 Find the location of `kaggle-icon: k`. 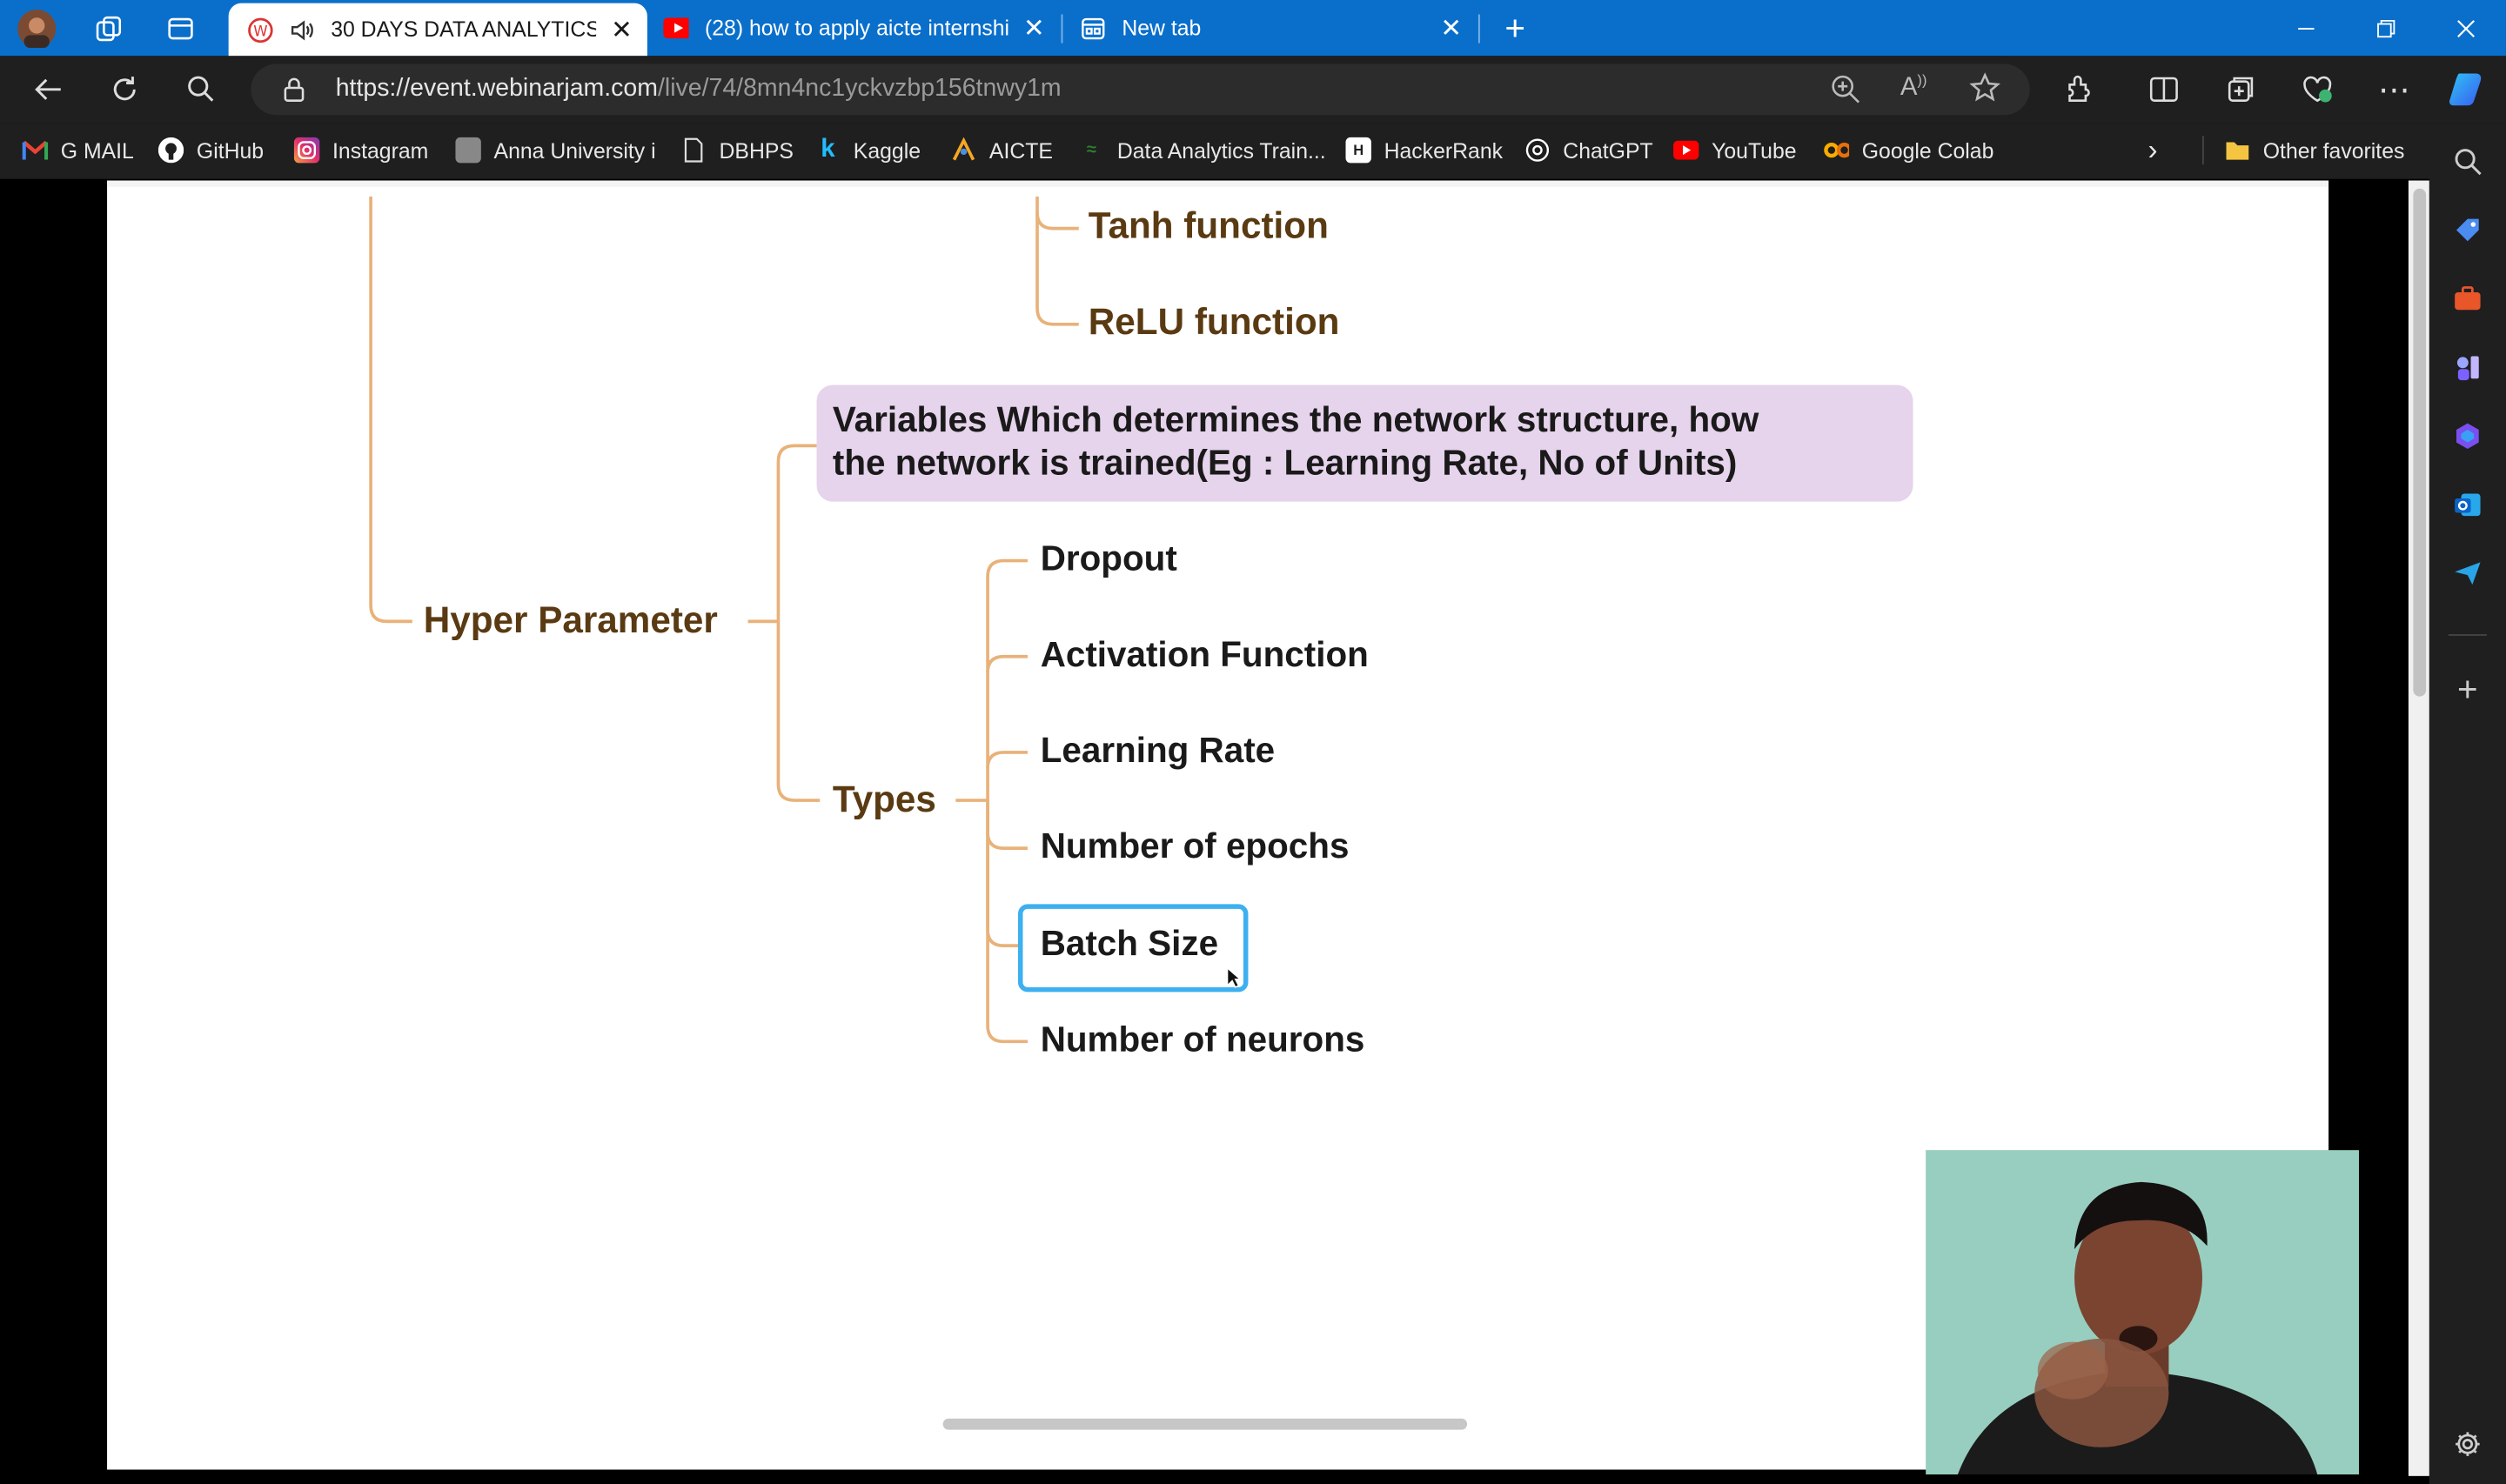

kaggle-icon: k is located at coordinates (828, 150).